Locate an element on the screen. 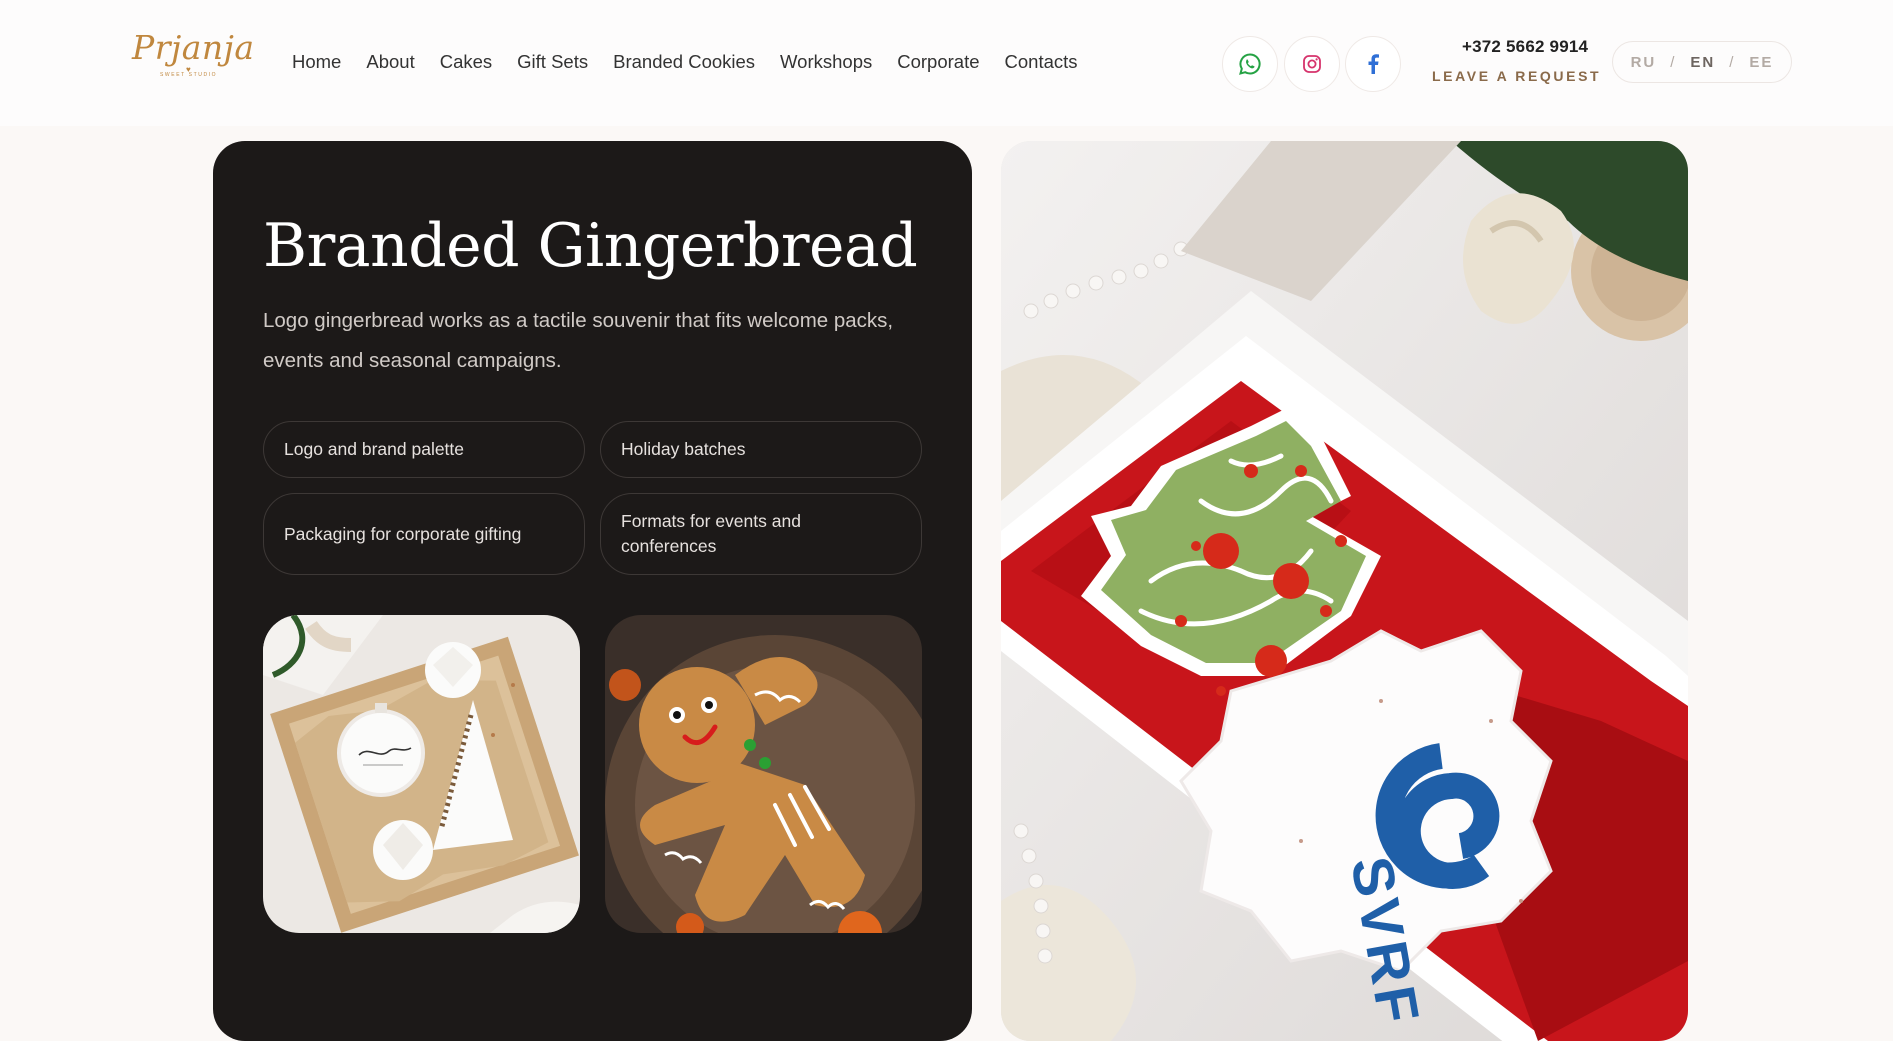 The height and width of the screenshot is (1041, 1893). brand-logo: Prjanja ♥ Sweet Studio is located at coordinates (193, 55).